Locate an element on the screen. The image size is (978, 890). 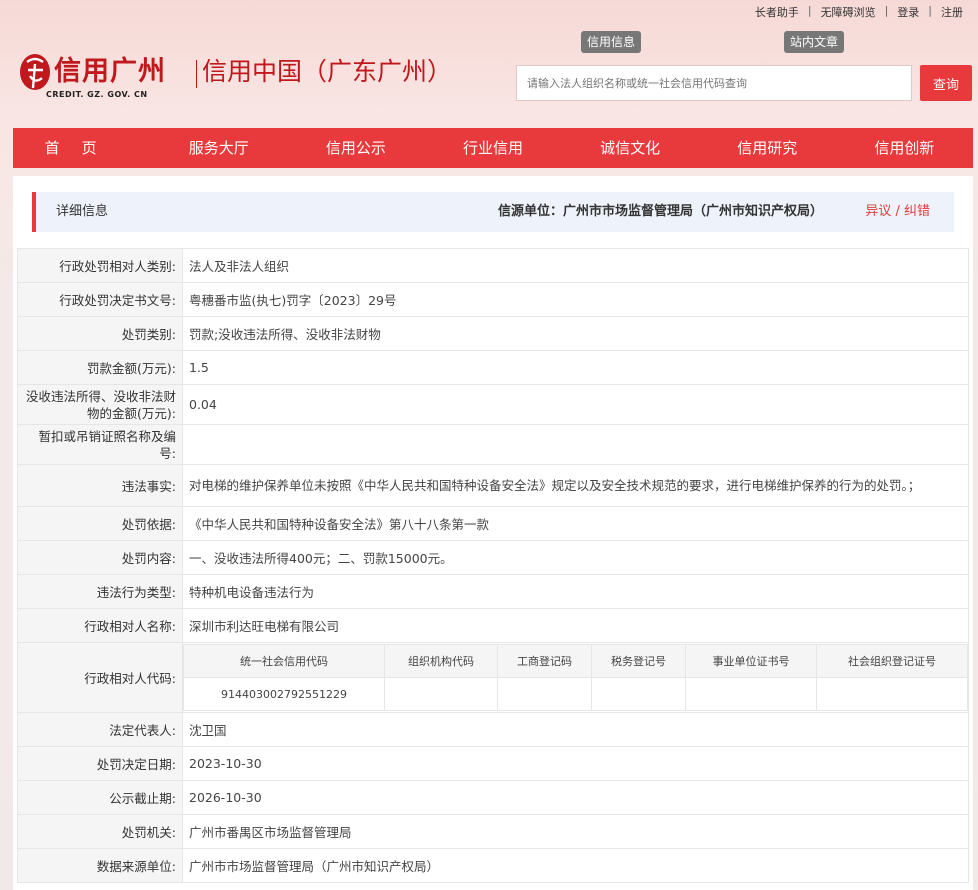
source-unit: 信源单位：广州市市场监督管理局（广州市知识产权局） is located at coordinates (660, 211).